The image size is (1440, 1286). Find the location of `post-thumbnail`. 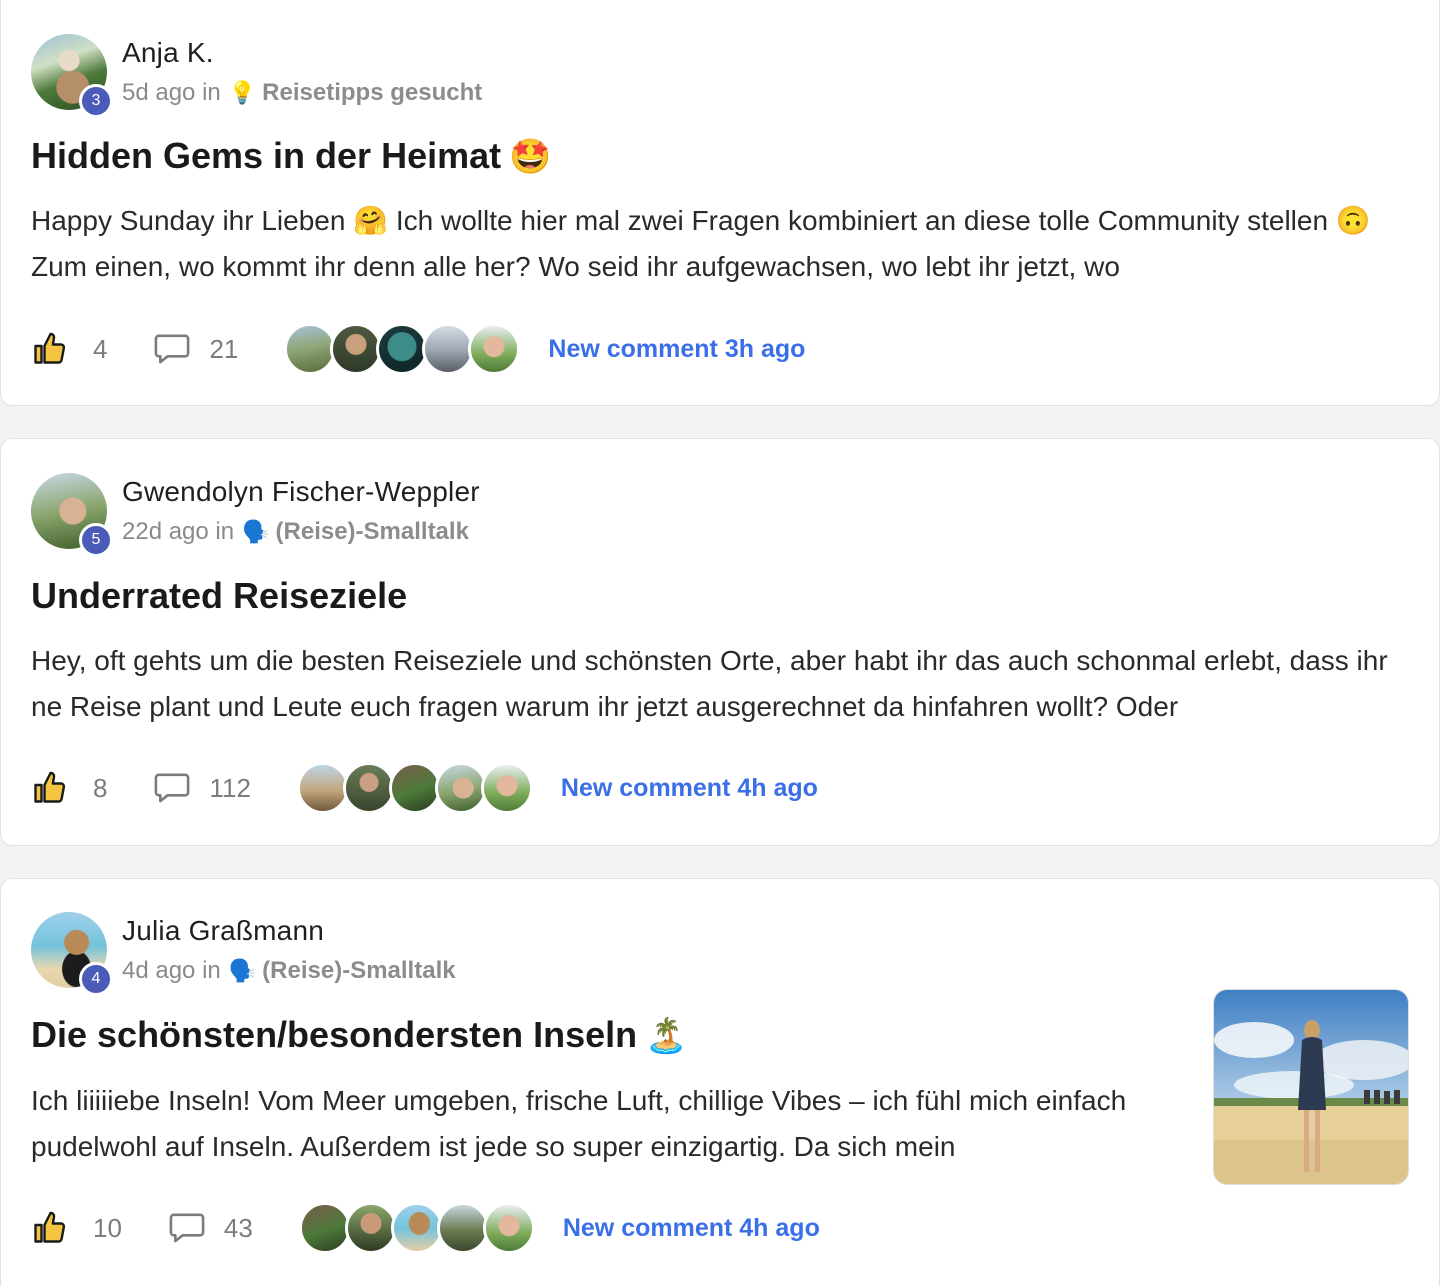

post-thumbnail is located at coordinates (1311, 1087).